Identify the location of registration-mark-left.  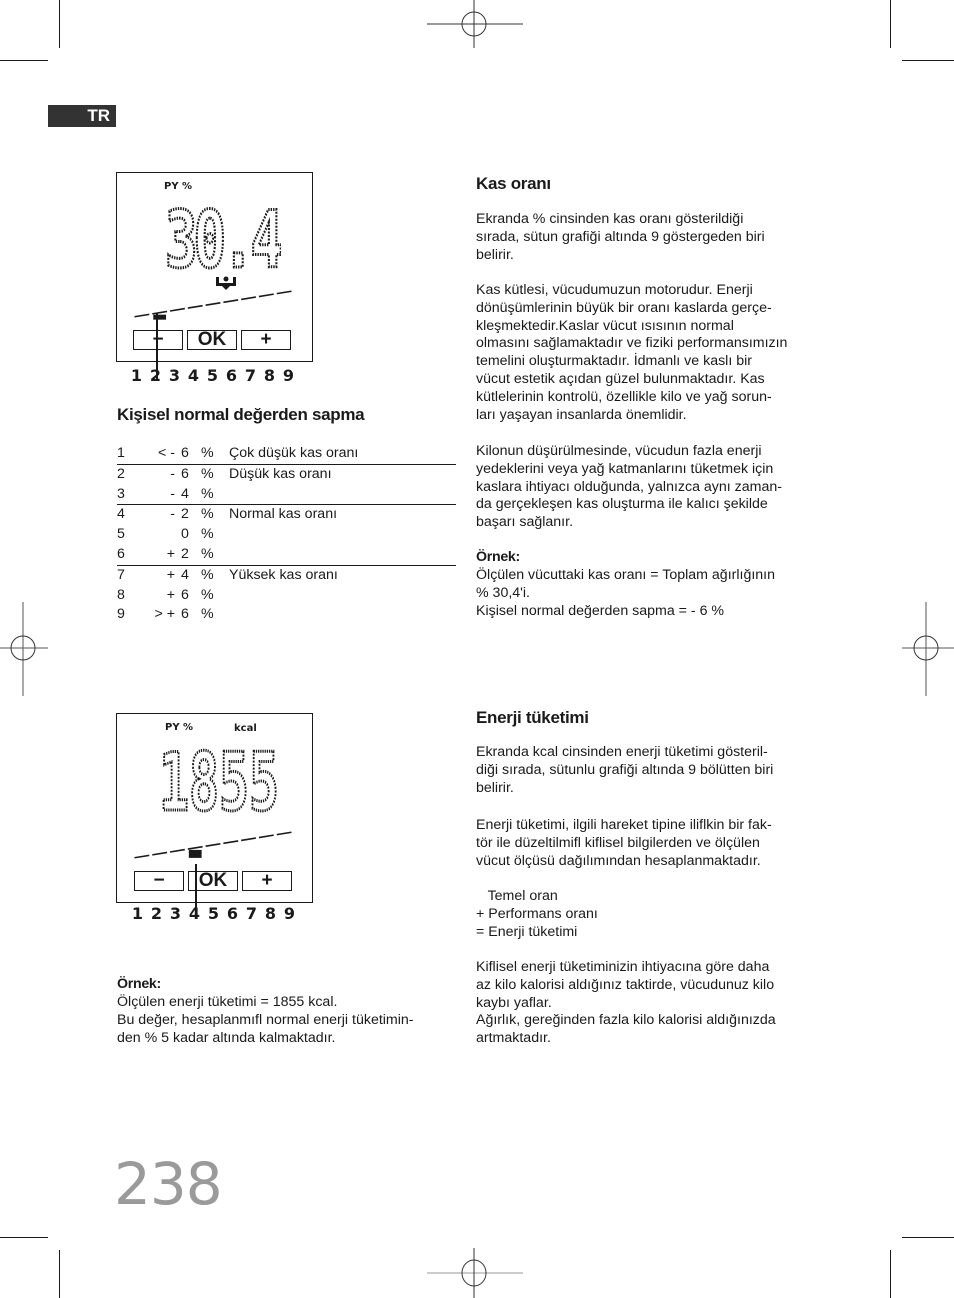
(24, 649).